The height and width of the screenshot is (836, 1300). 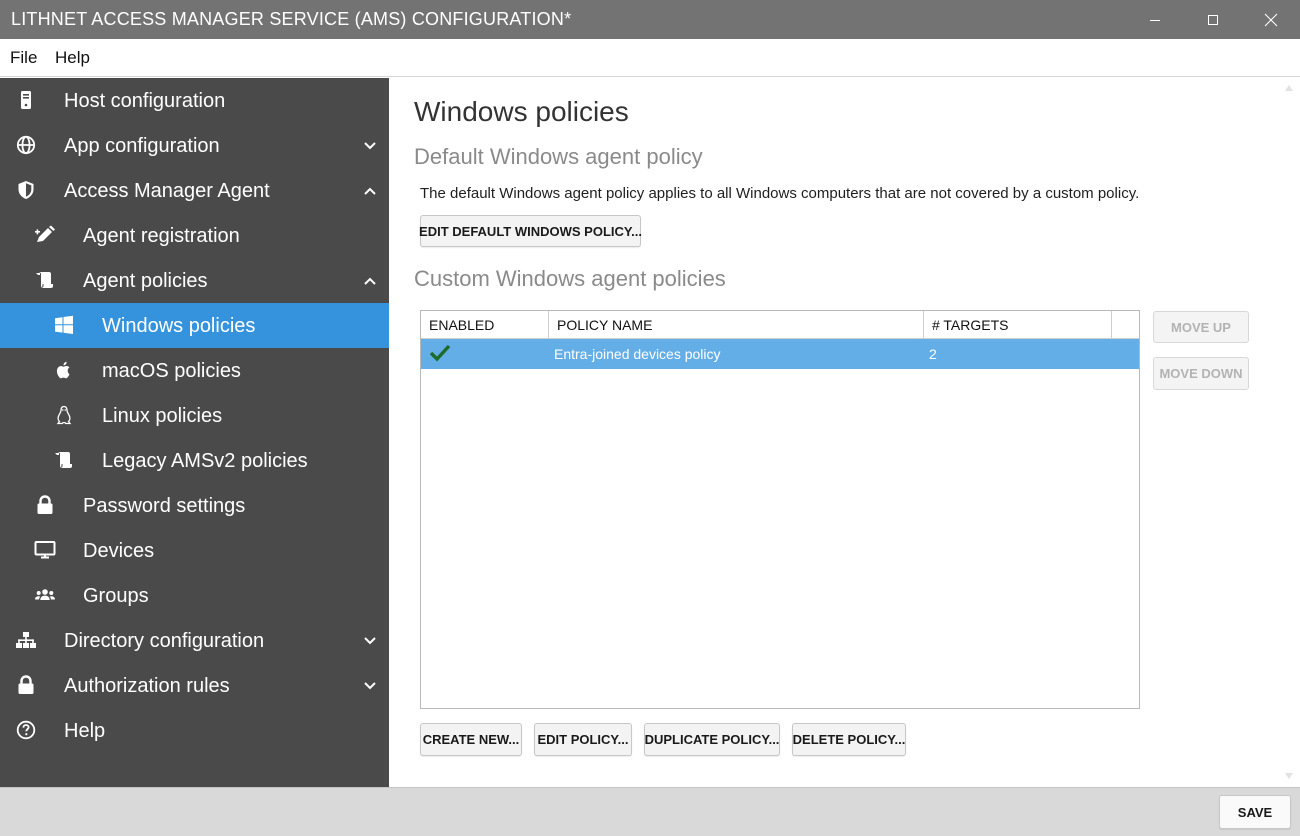 What do you see at coordinates (116, 596) in the screenshot?
I see `sidebar-item-label: Groups` at bounding box center [116, 596].